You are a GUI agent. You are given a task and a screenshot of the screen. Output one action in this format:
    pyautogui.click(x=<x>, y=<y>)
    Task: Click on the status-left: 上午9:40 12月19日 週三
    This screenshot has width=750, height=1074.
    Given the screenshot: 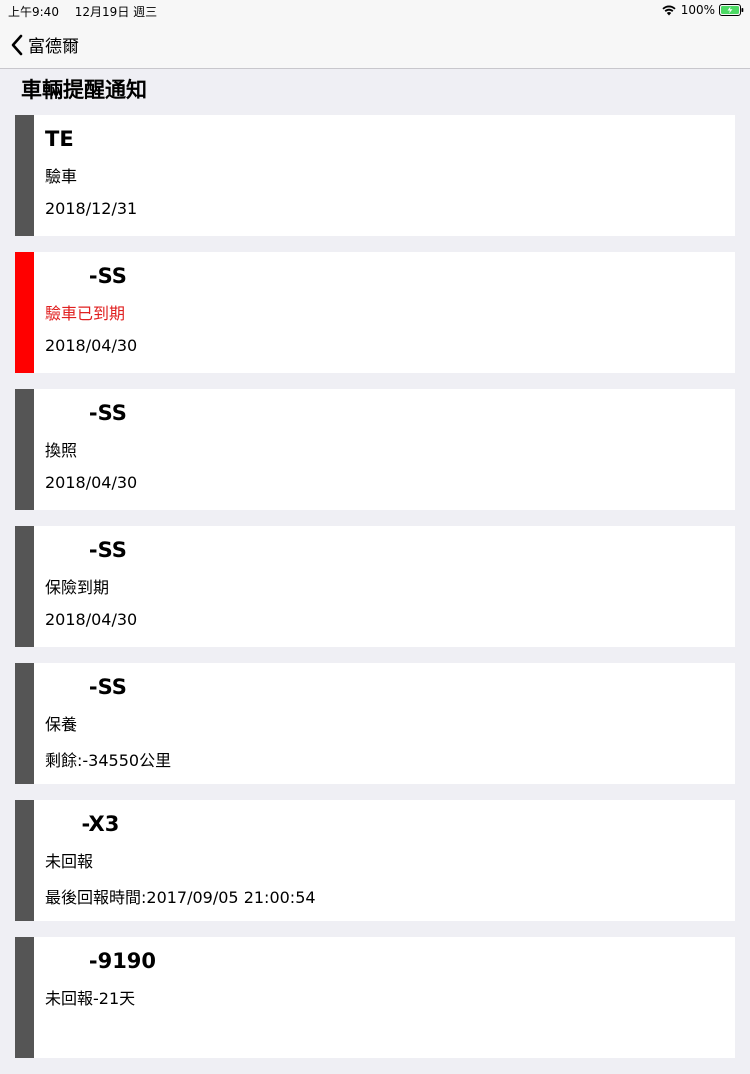 What is the action you would take?
    pyautogui.click(x=88, y=11)
    